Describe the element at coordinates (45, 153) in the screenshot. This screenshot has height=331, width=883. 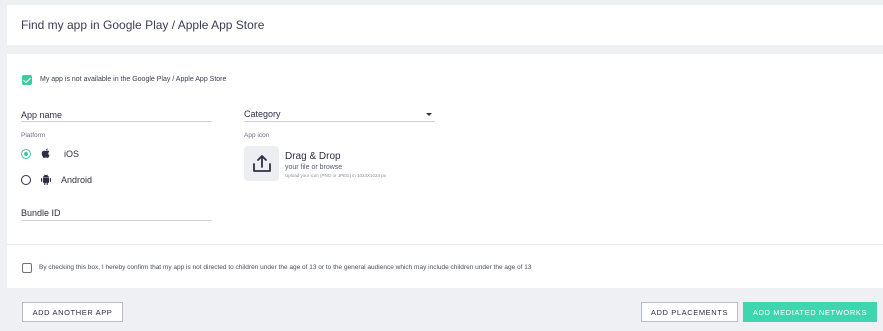
I see `apple-icon` at that location.